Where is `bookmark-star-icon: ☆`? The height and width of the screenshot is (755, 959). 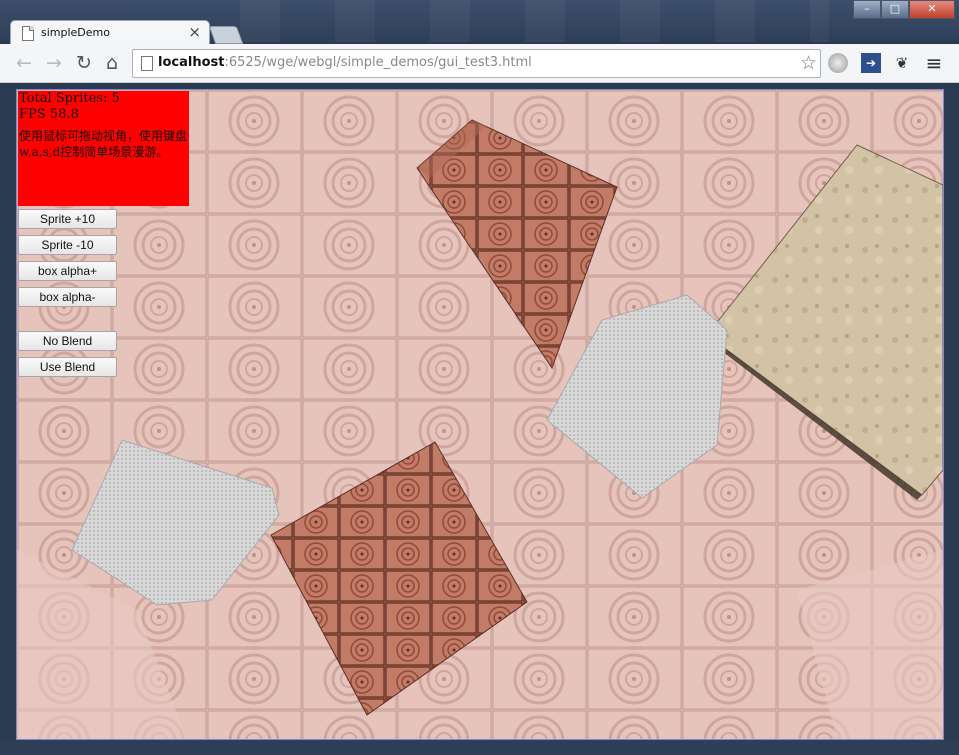
bookmark-star-icon: ☆ is located at coordinates (808, 63).